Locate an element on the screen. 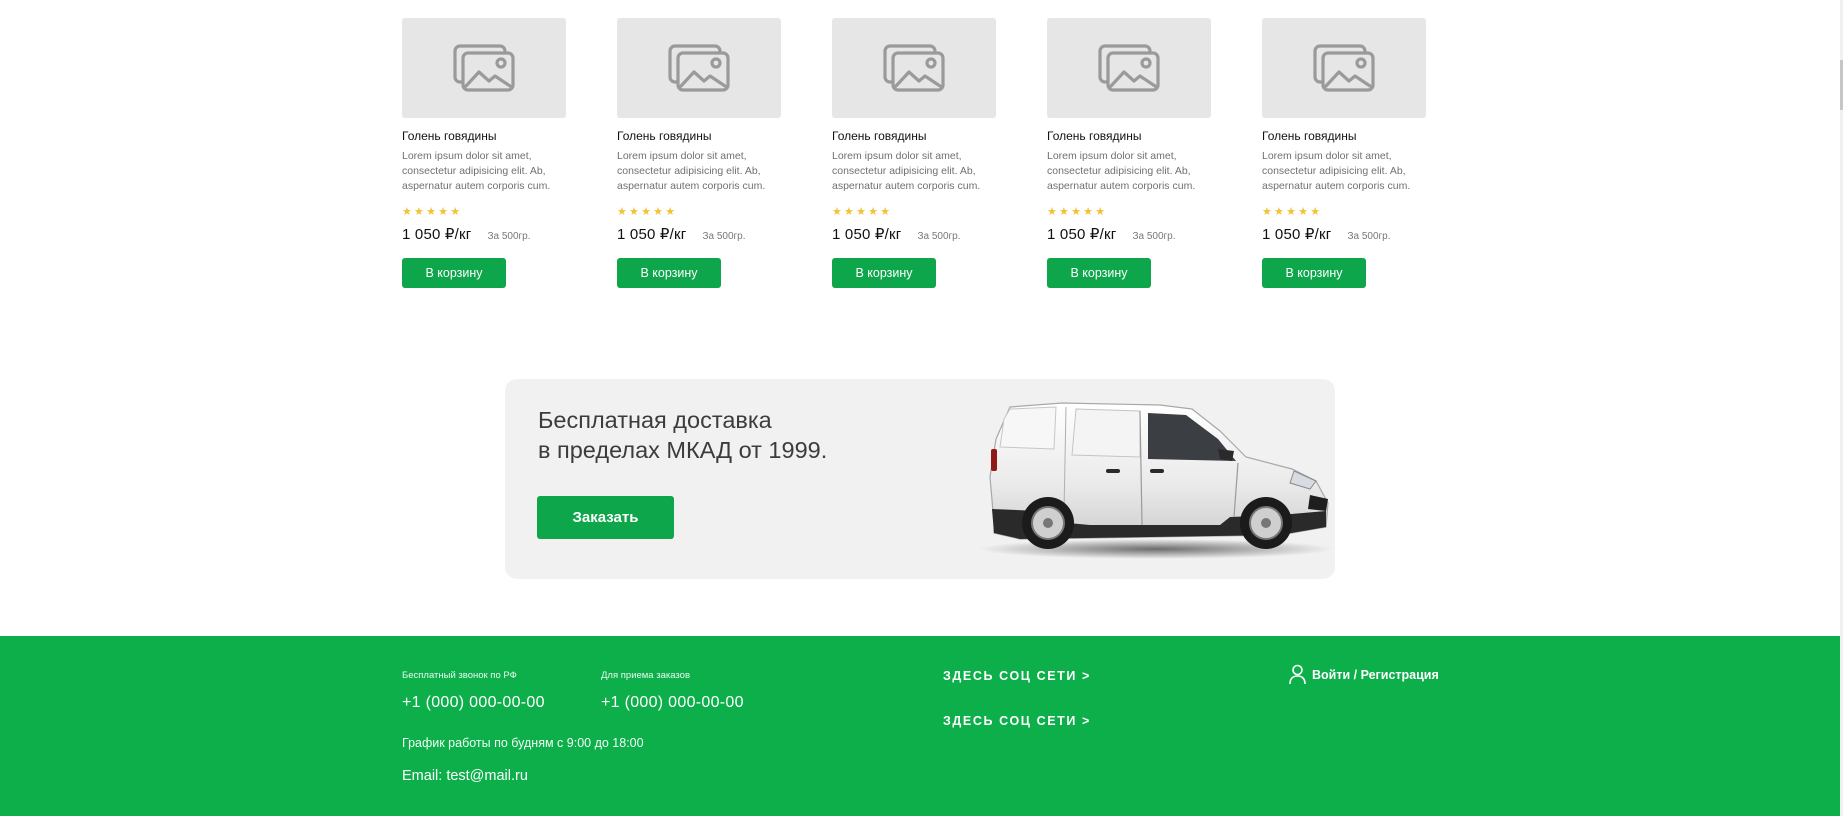  order-button: Заказать is located at coordinates (605, 517).